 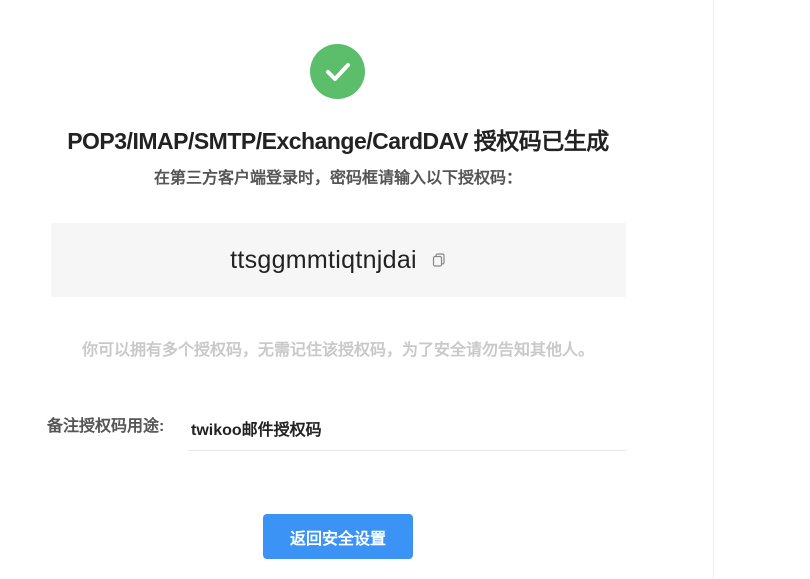 I want to click on auth-code-box: ttsggmmtiqtnjdai, so click(x=338, y=260).